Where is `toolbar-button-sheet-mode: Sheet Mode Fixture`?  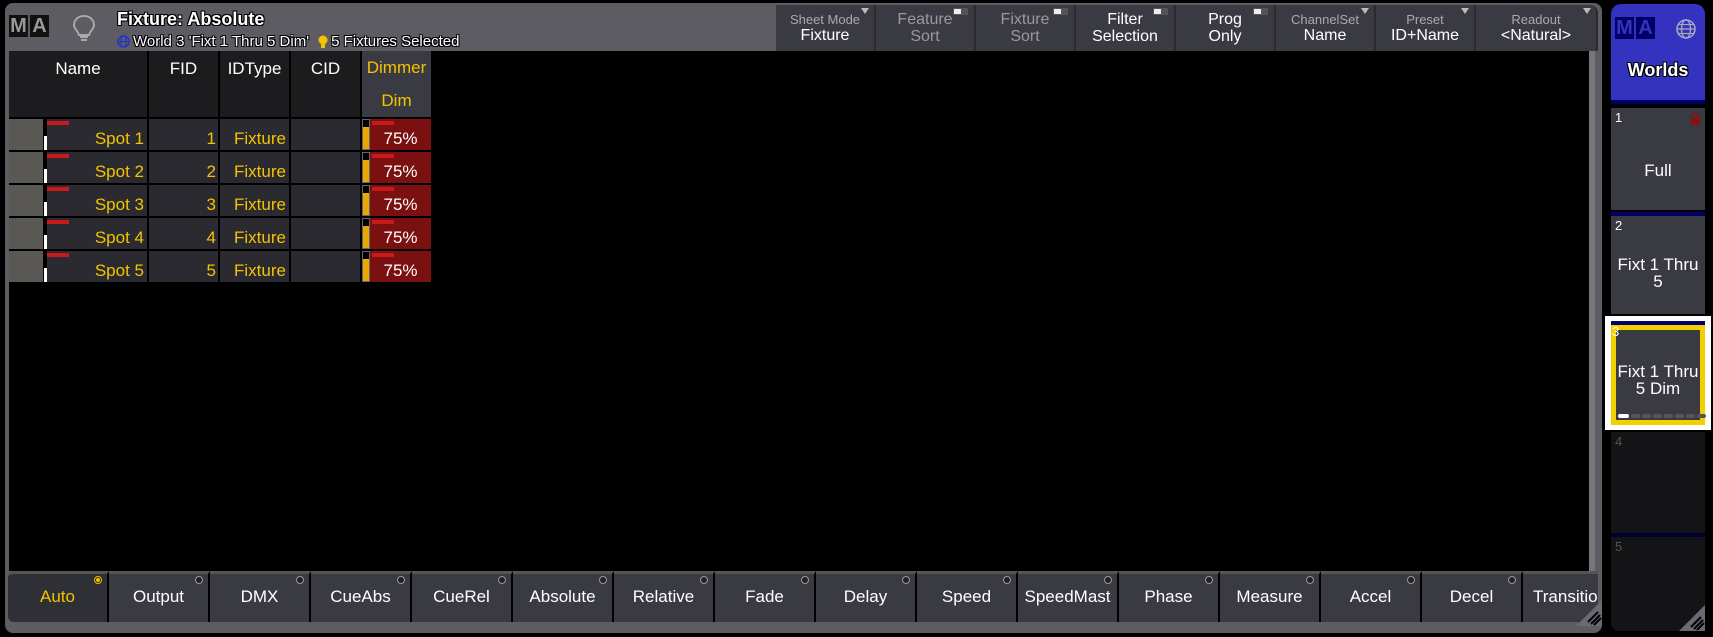
toolbar-button-sheet-mode: Sheet Mode Fixture is located at coordinates (826, 28).